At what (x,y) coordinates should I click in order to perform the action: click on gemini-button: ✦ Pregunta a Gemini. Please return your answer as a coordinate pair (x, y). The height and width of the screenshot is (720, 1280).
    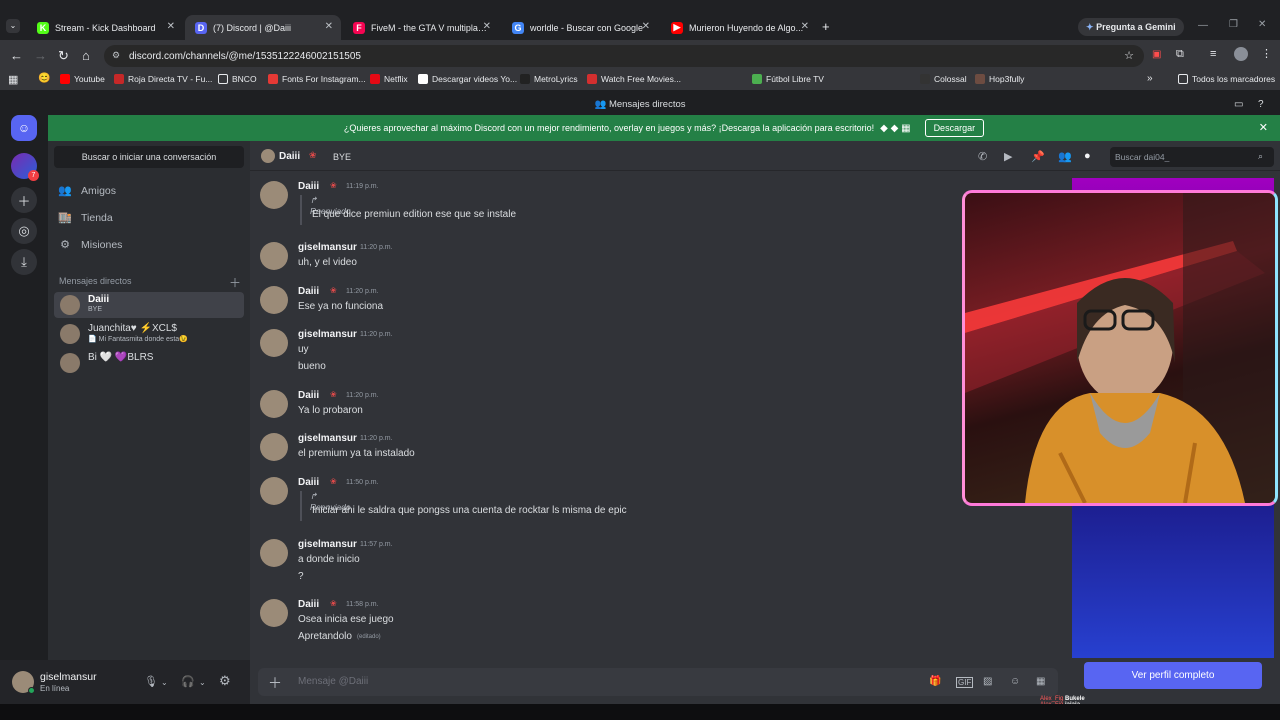
    Looking at the image, I should click on (1131, 27).